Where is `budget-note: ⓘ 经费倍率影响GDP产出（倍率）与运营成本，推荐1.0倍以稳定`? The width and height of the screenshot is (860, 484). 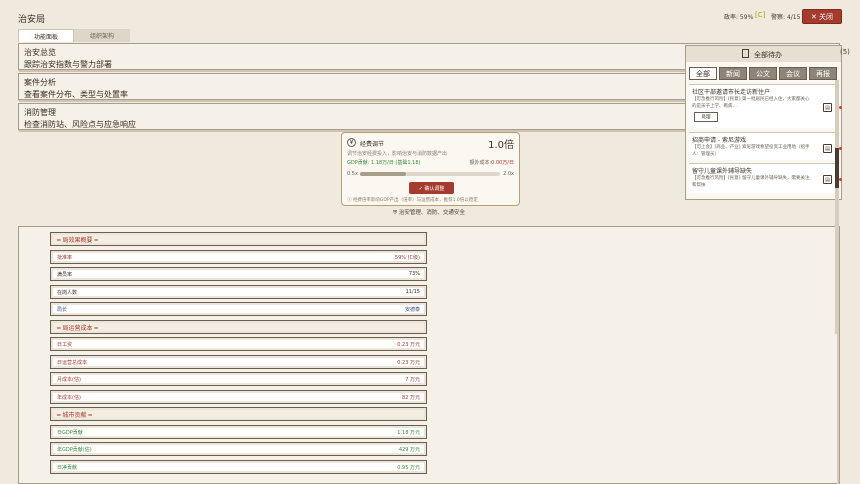 budget-note: ⓘ 经费倍率影响GDP产出（倍率）与运营成本，推荐1.0倍以稳定 is located at coordinates (412, 200).